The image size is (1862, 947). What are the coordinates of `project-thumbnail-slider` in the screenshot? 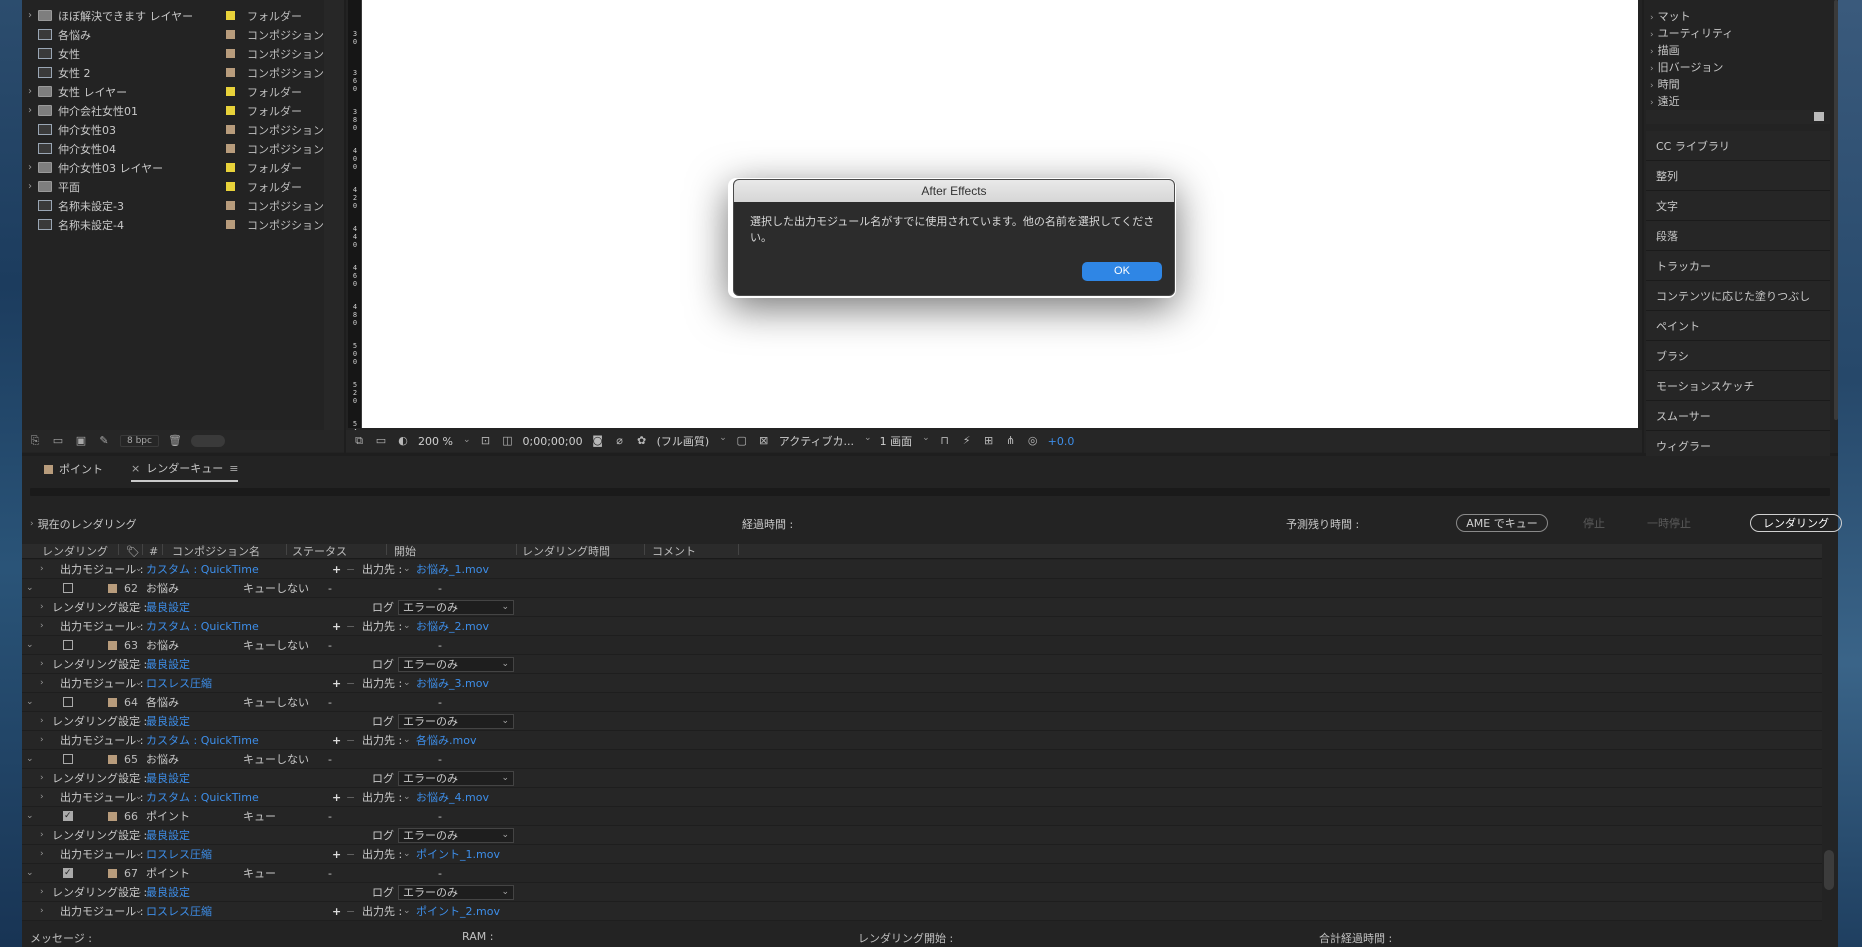 It's located at (207, 441).